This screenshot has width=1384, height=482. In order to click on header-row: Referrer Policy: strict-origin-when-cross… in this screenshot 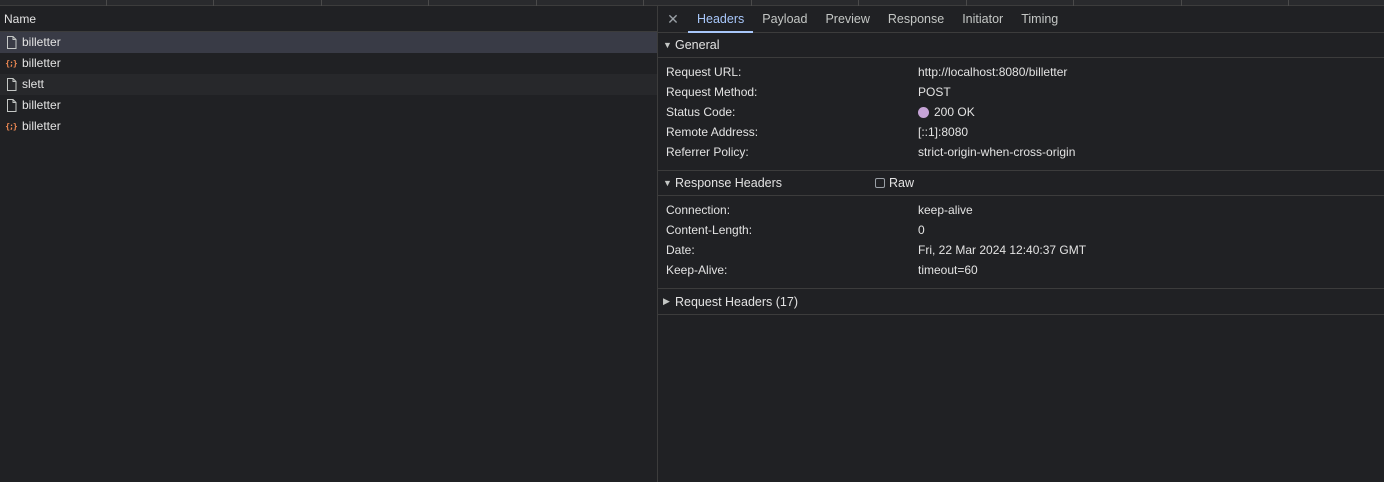, I will do `click(1021, 152)`.